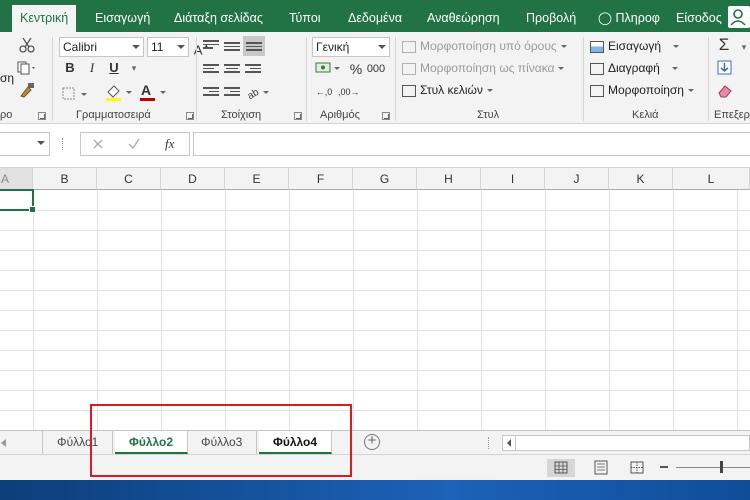 The height and width of the screenshot is (500, 750). What do you see at coordinates (483, 68) in the screenshot?
I see `format-as-table-button: Μορφοποίηση ως πίνακα` at bounding box center [483, 68].